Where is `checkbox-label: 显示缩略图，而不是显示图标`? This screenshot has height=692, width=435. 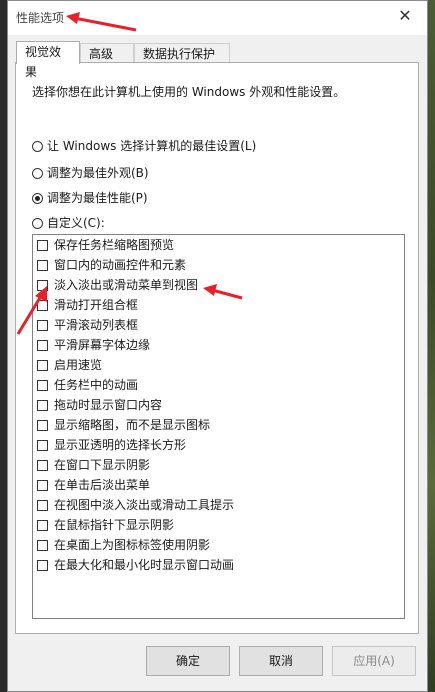
checkbox-label: 显示缩略图，而不是显示图标 is located at coordinates (132, 425).